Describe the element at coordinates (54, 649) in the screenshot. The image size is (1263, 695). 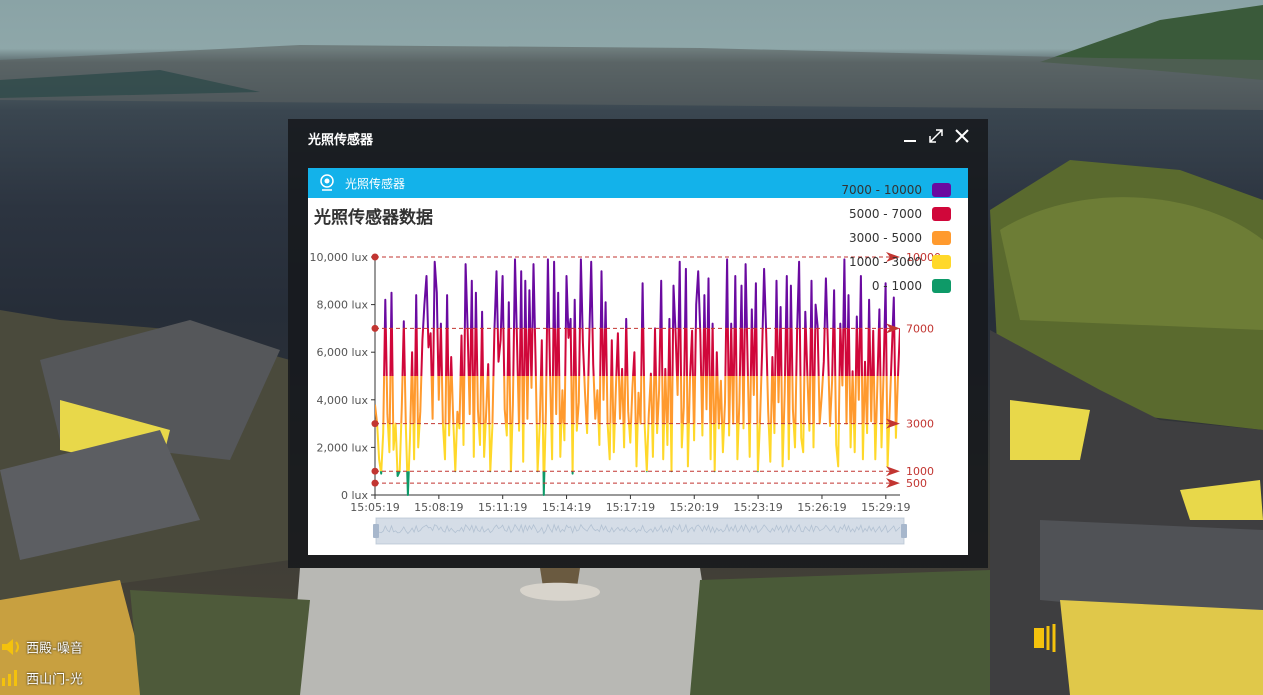
I see `scene-tag-label: 西殿-噪音` at that location.